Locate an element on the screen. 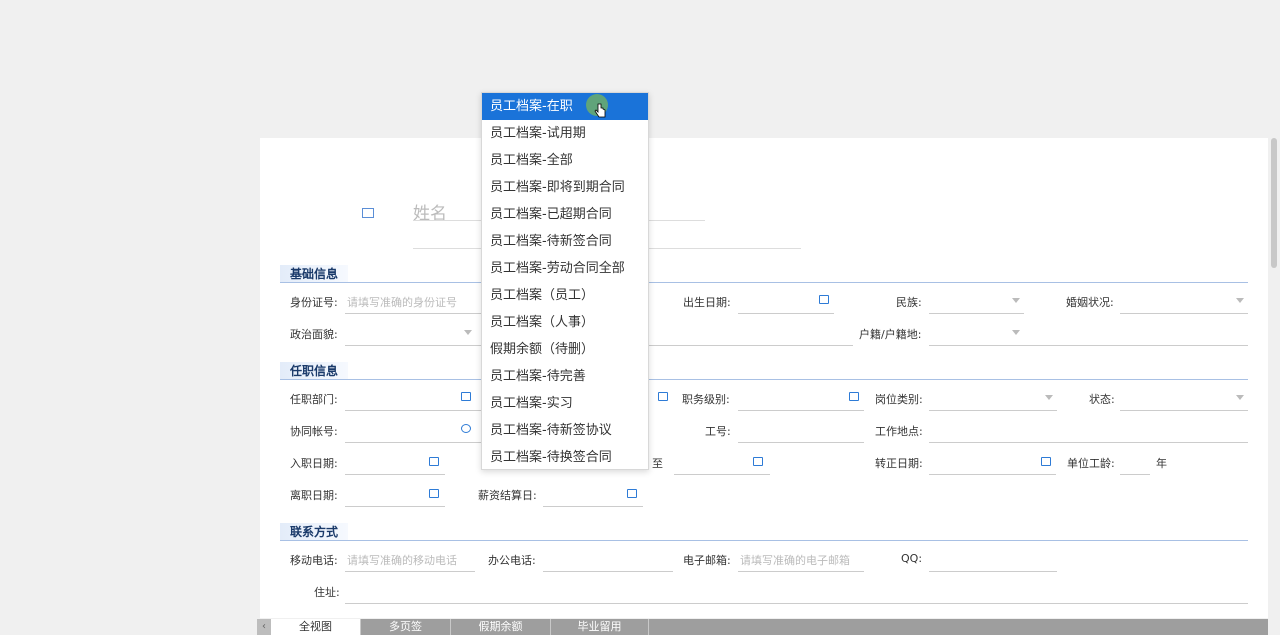  job-level-label: 职务级别: is located at coordinates (706, 399).